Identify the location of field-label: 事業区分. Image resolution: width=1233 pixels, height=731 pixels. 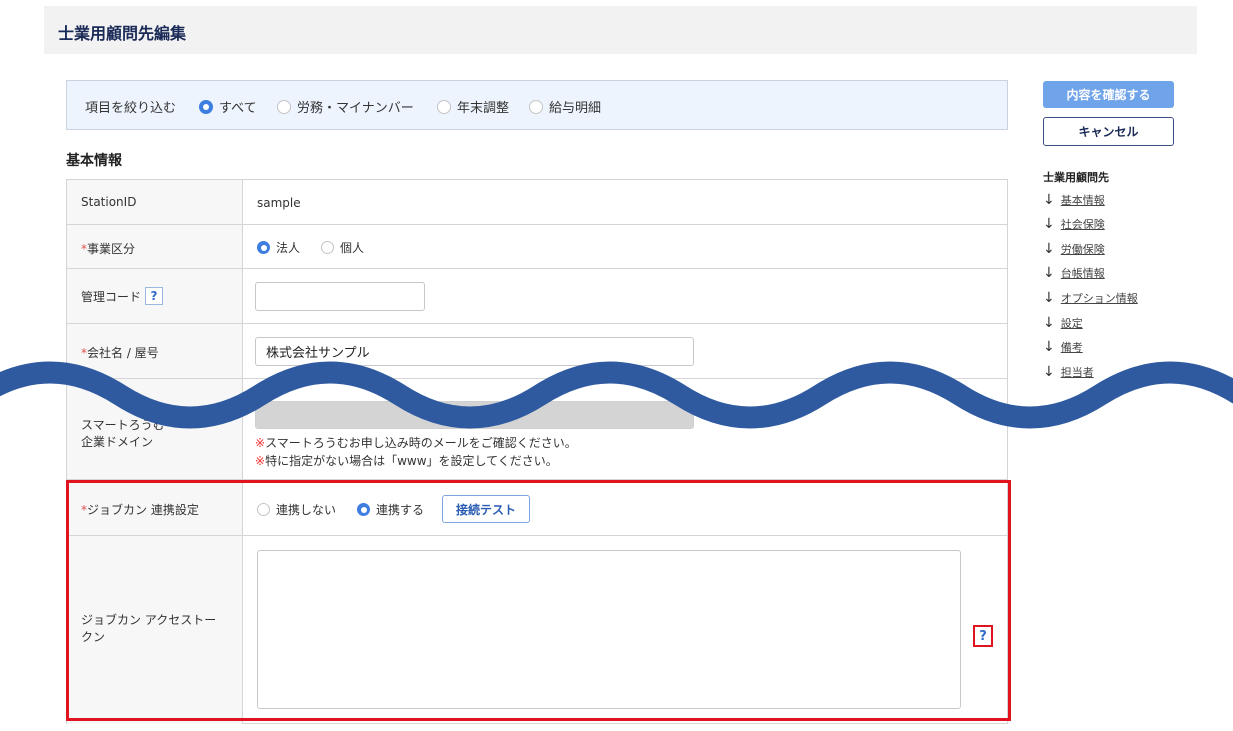
(111, 249).